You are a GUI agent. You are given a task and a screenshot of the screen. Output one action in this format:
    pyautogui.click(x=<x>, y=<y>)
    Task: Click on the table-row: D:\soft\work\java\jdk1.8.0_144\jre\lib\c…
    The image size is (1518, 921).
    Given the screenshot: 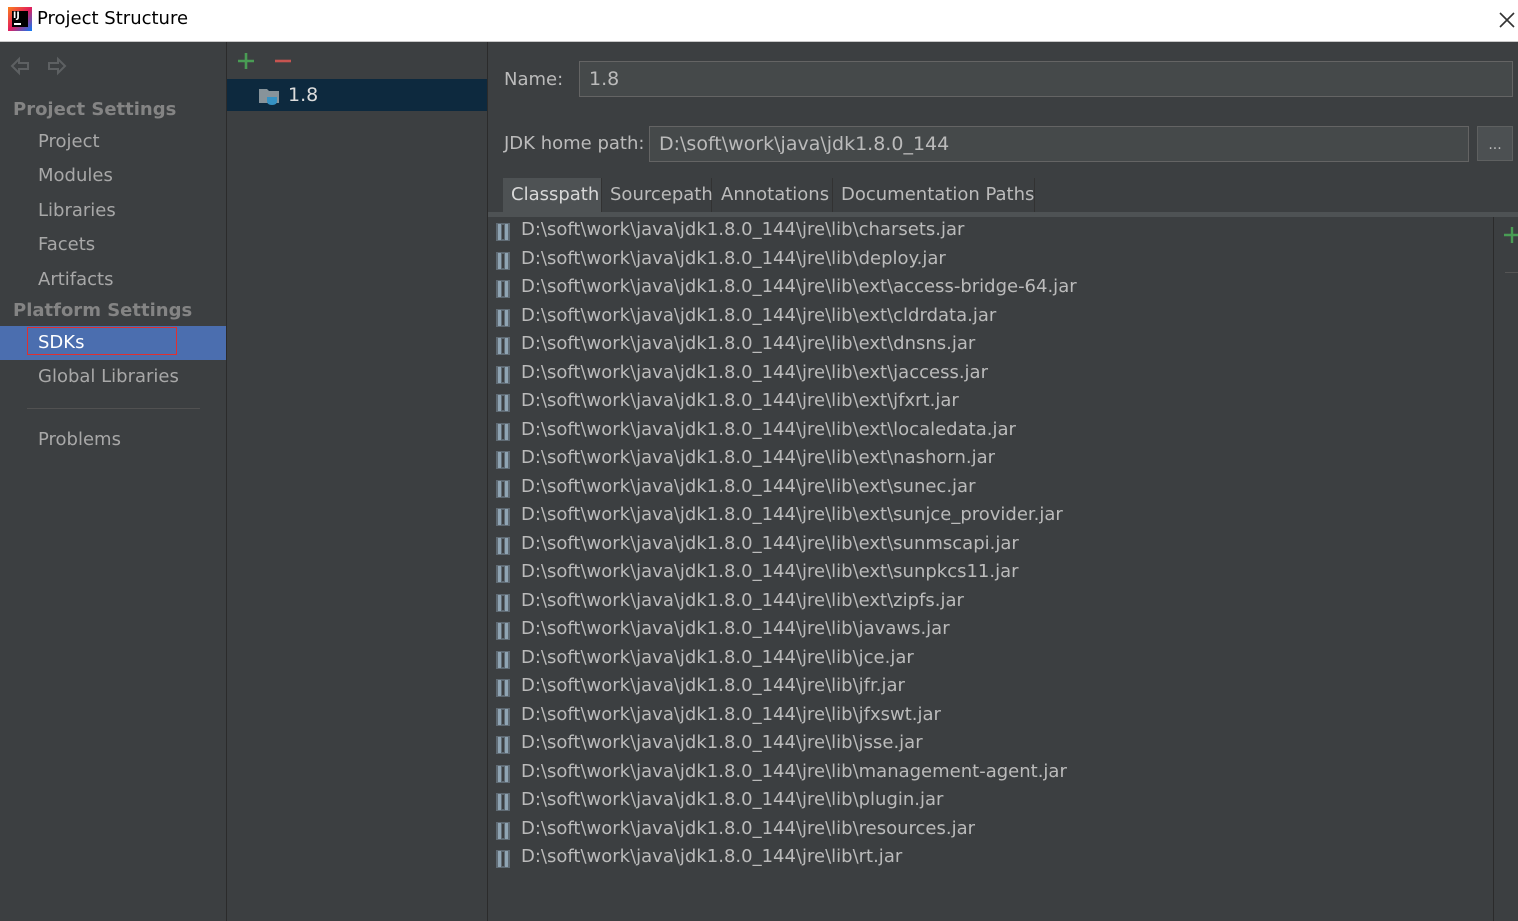 What is the action you would take?
    pyautogui.click(x=992, y=231)
    